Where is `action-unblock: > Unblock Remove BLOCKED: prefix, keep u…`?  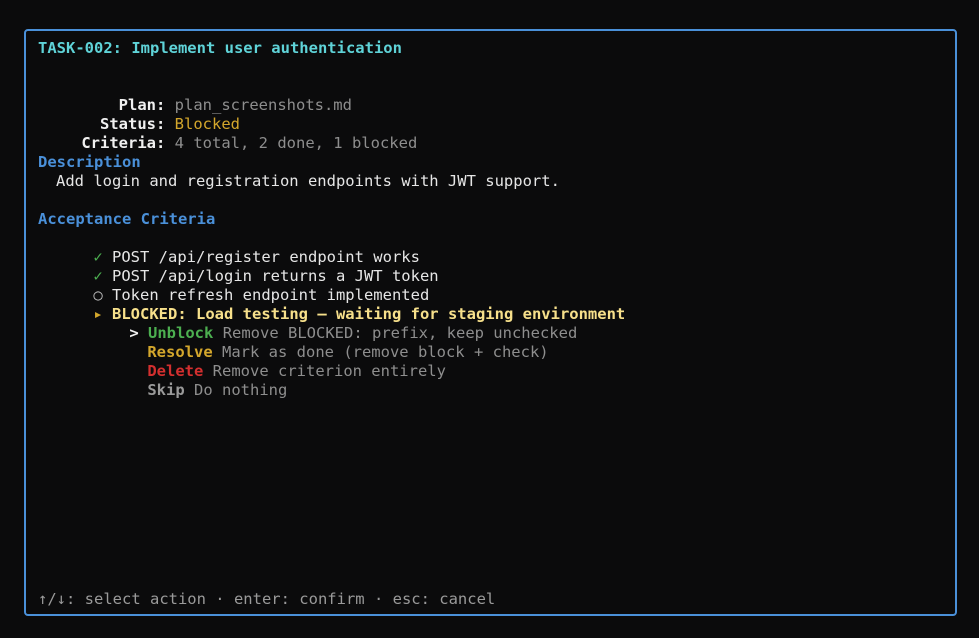
action-unblock: > Unblock Remove BLOCKED: prefix, keep u… is located at coordinates (334, 323).